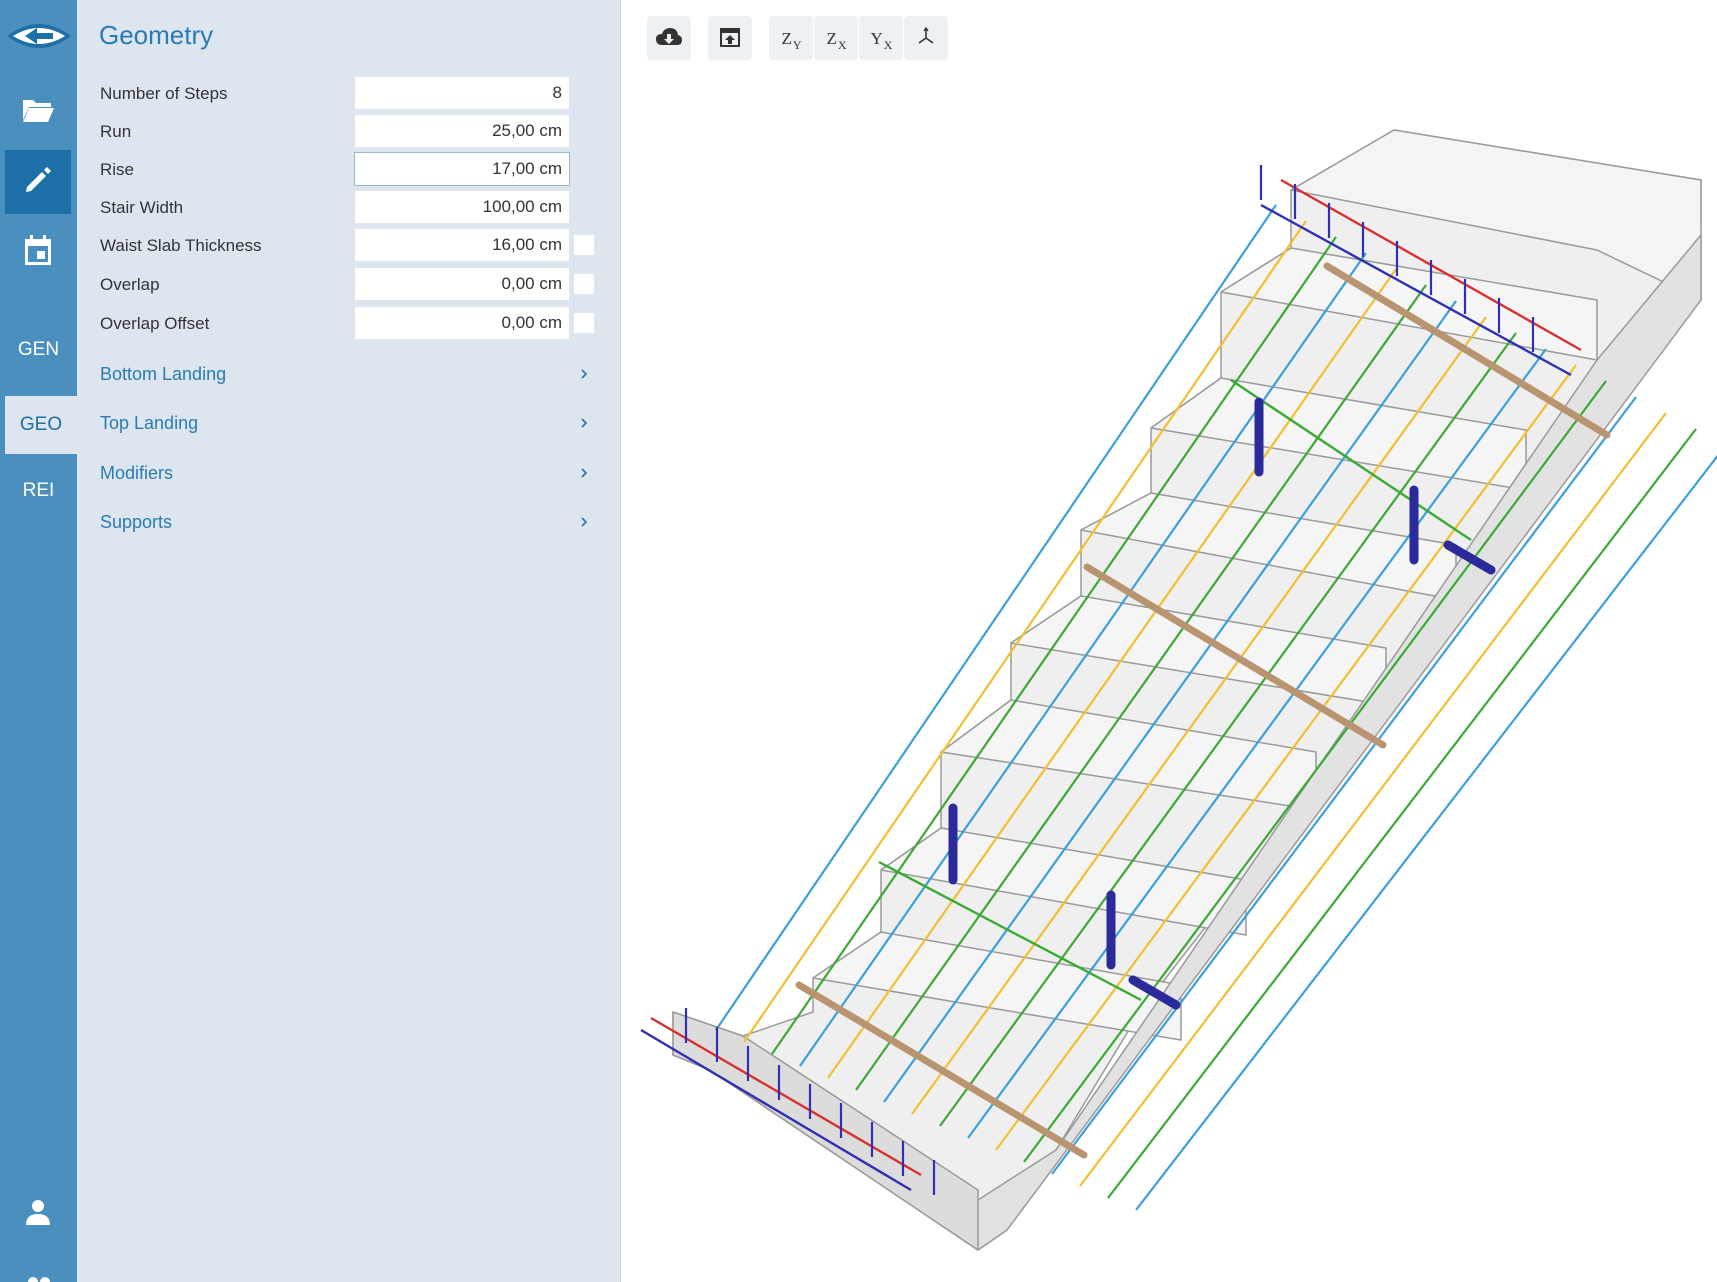  I want to click on field-label: Waist Slab Thickness, so click(181, 245).